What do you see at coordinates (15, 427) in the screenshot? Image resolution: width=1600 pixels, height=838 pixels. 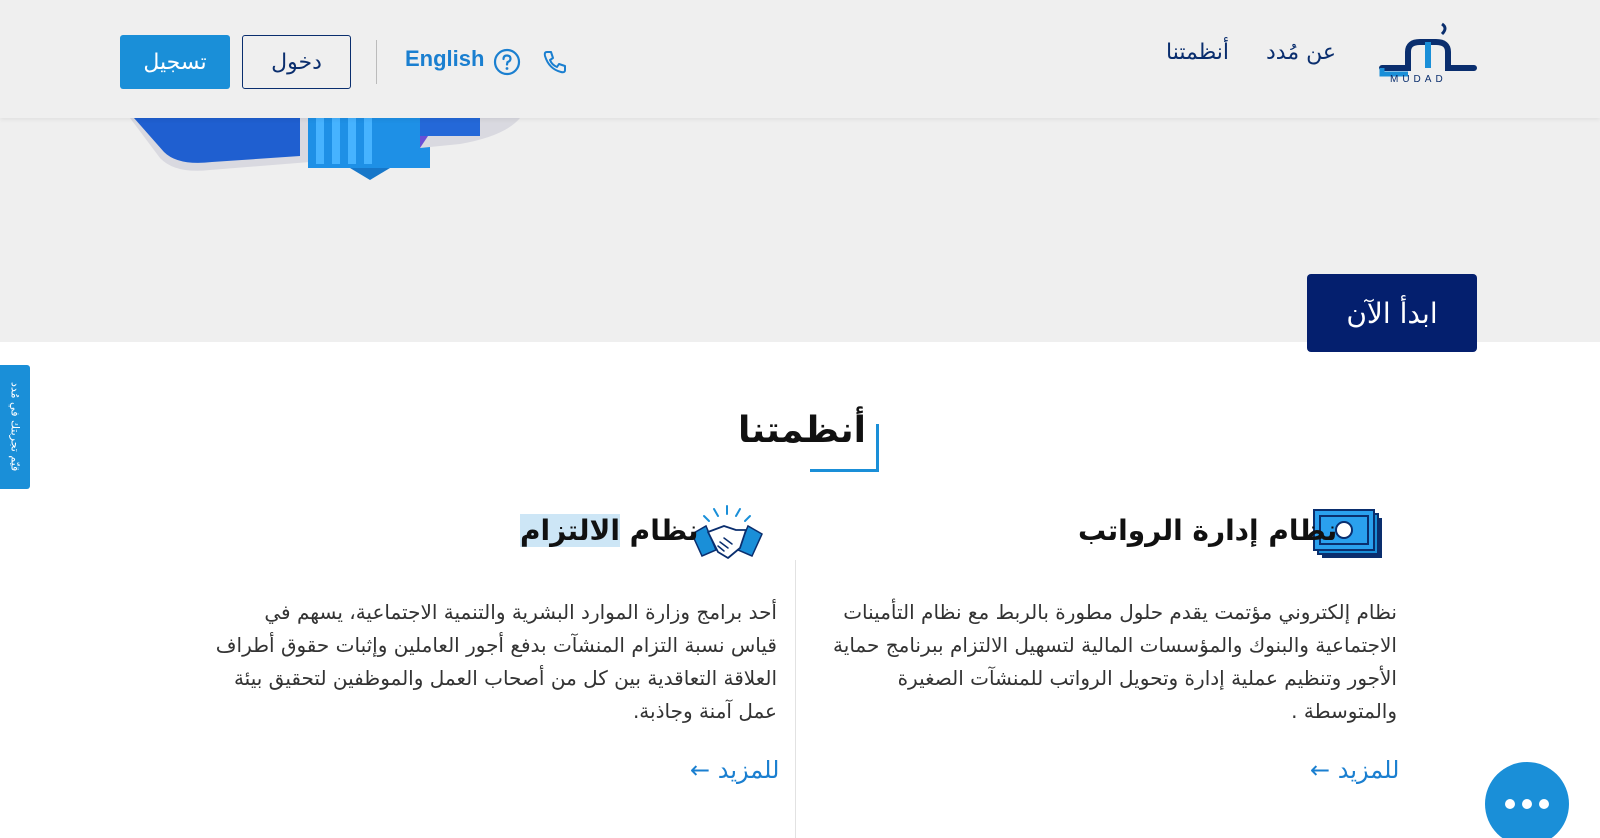 I see `feedback-side-tab: قيّم تجربتك في مُدد` at bounding box center [15, 427].